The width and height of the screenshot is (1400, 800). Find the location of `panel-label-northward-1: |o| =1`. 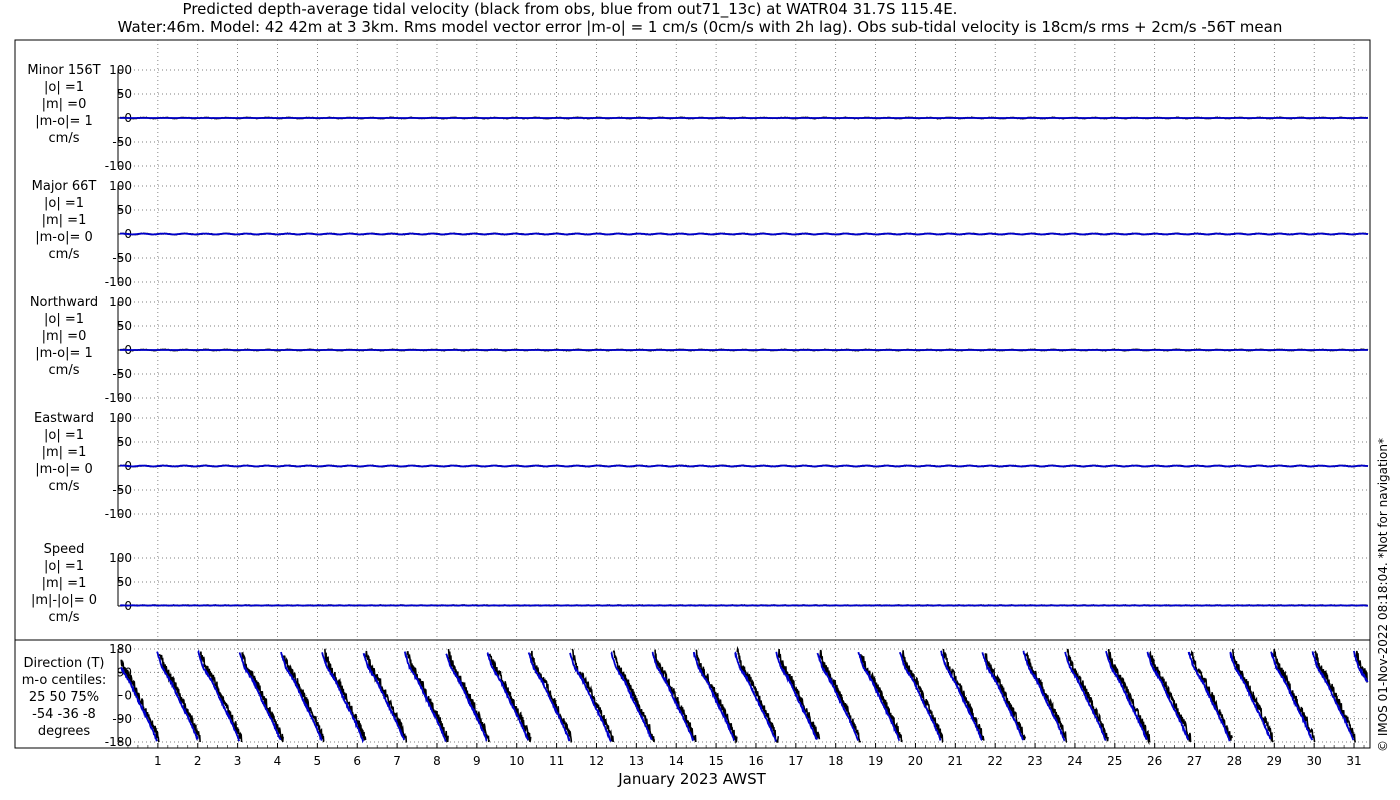

panel-label-northward-1: |o| =1 is located at coordinates (64, 319).